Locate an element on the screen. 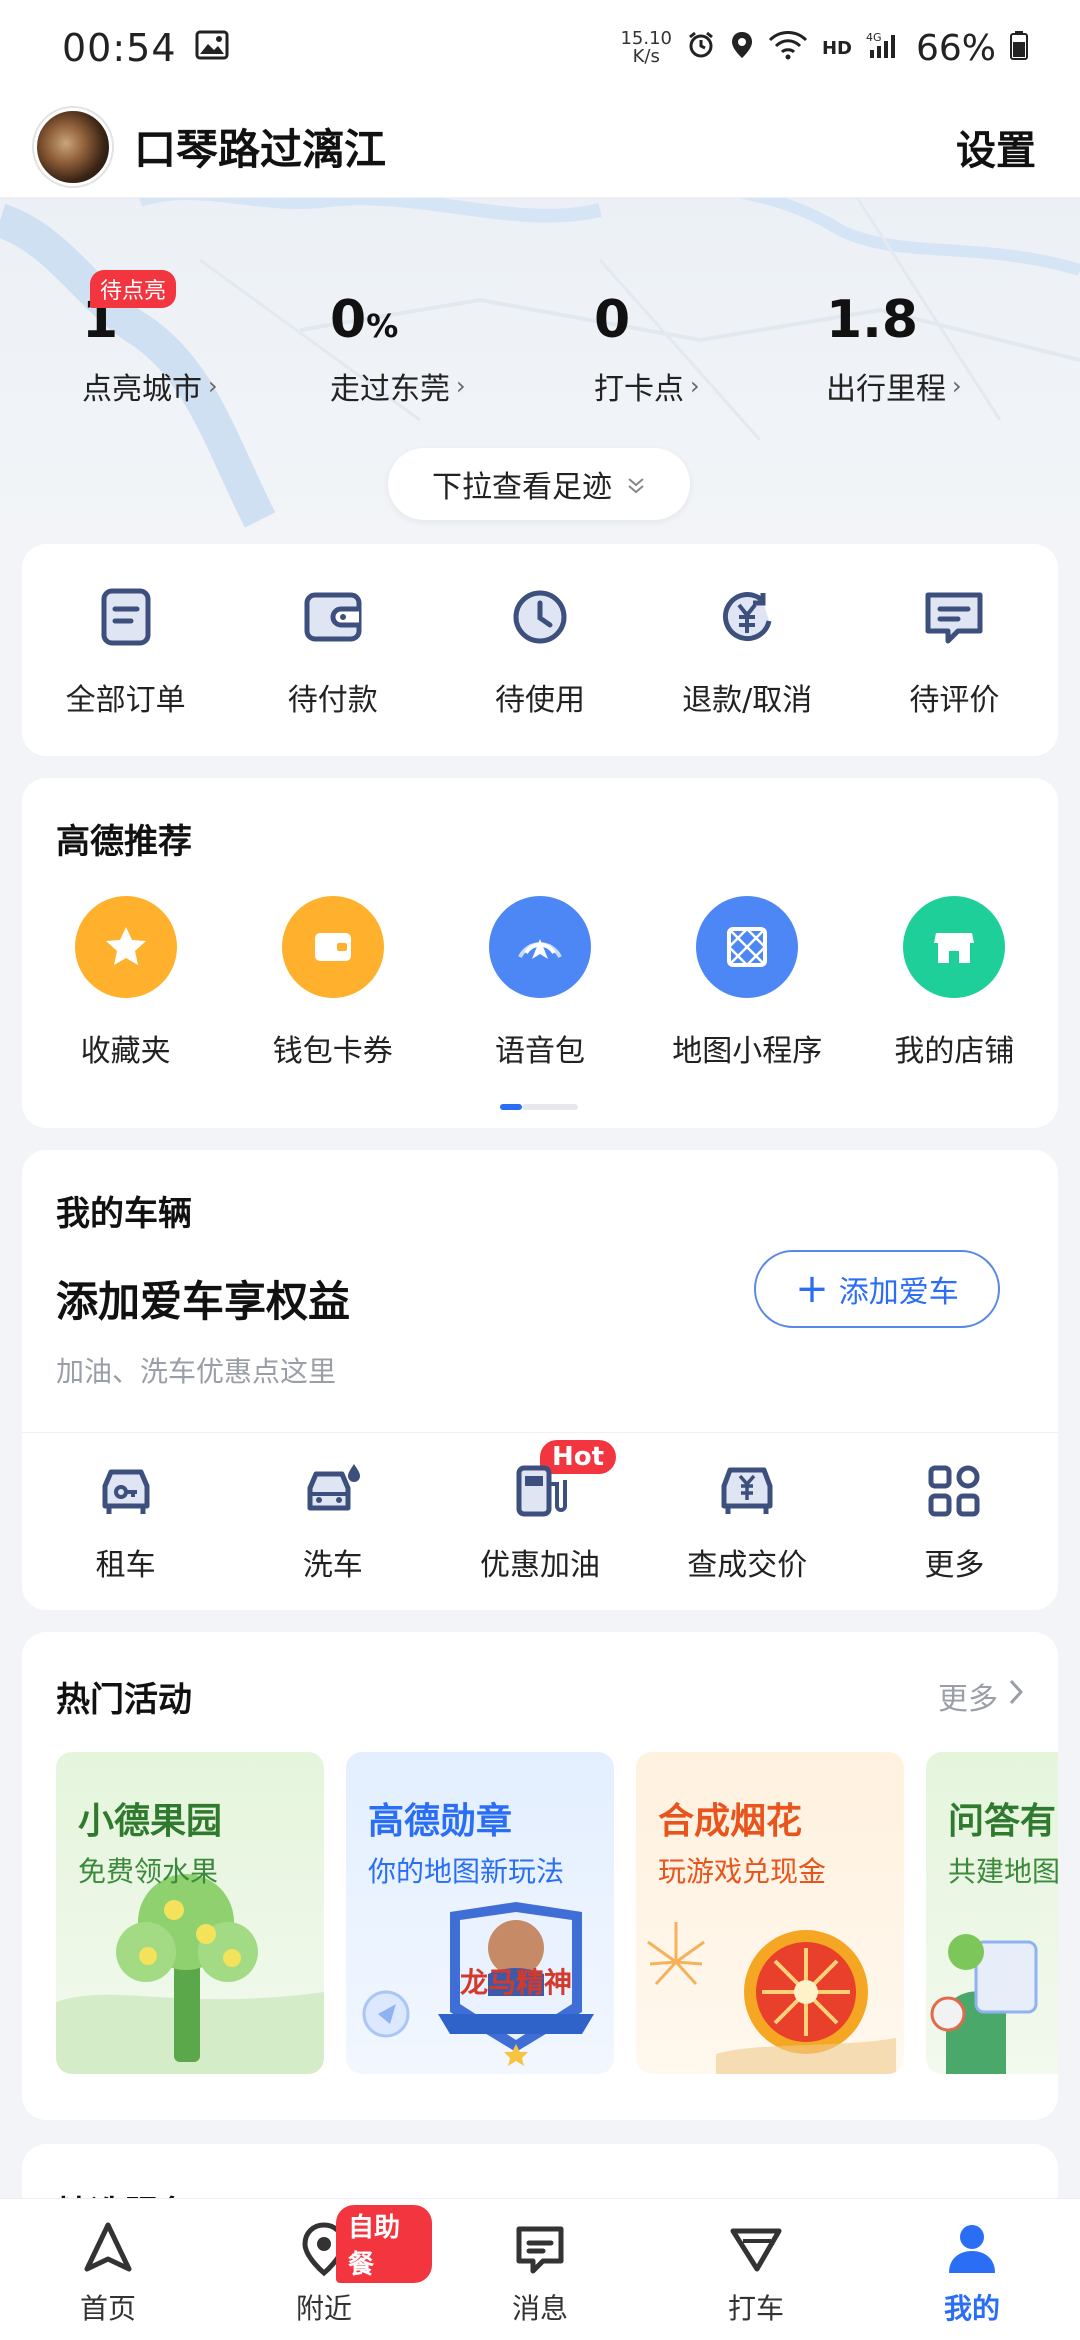 This screenshot has width=1080, height=2340. wallet-card-icon is located at coordinates (332, 947).